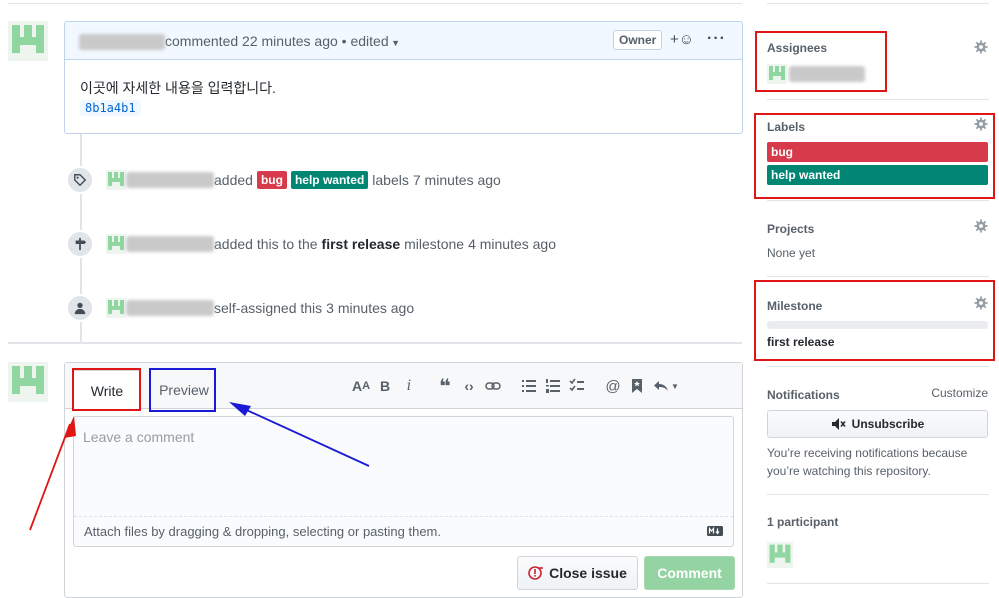  Describe the element at coordinates (370, 308) in the screenshot. I see `event-time: 3 minutes ago` at that location.